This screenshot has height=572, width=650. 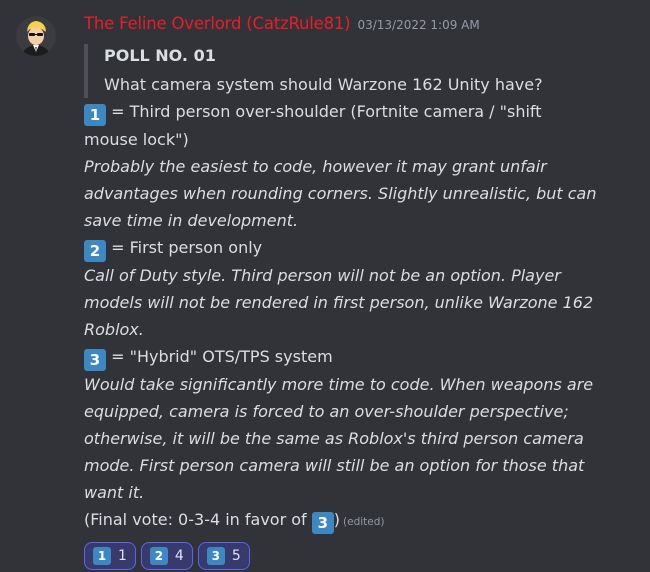 What do you see at coordinates (364, 556) in the screenshot?
I see `reactions-bar: 1 1 2 4 3 5` at bounding box center [364, 556].